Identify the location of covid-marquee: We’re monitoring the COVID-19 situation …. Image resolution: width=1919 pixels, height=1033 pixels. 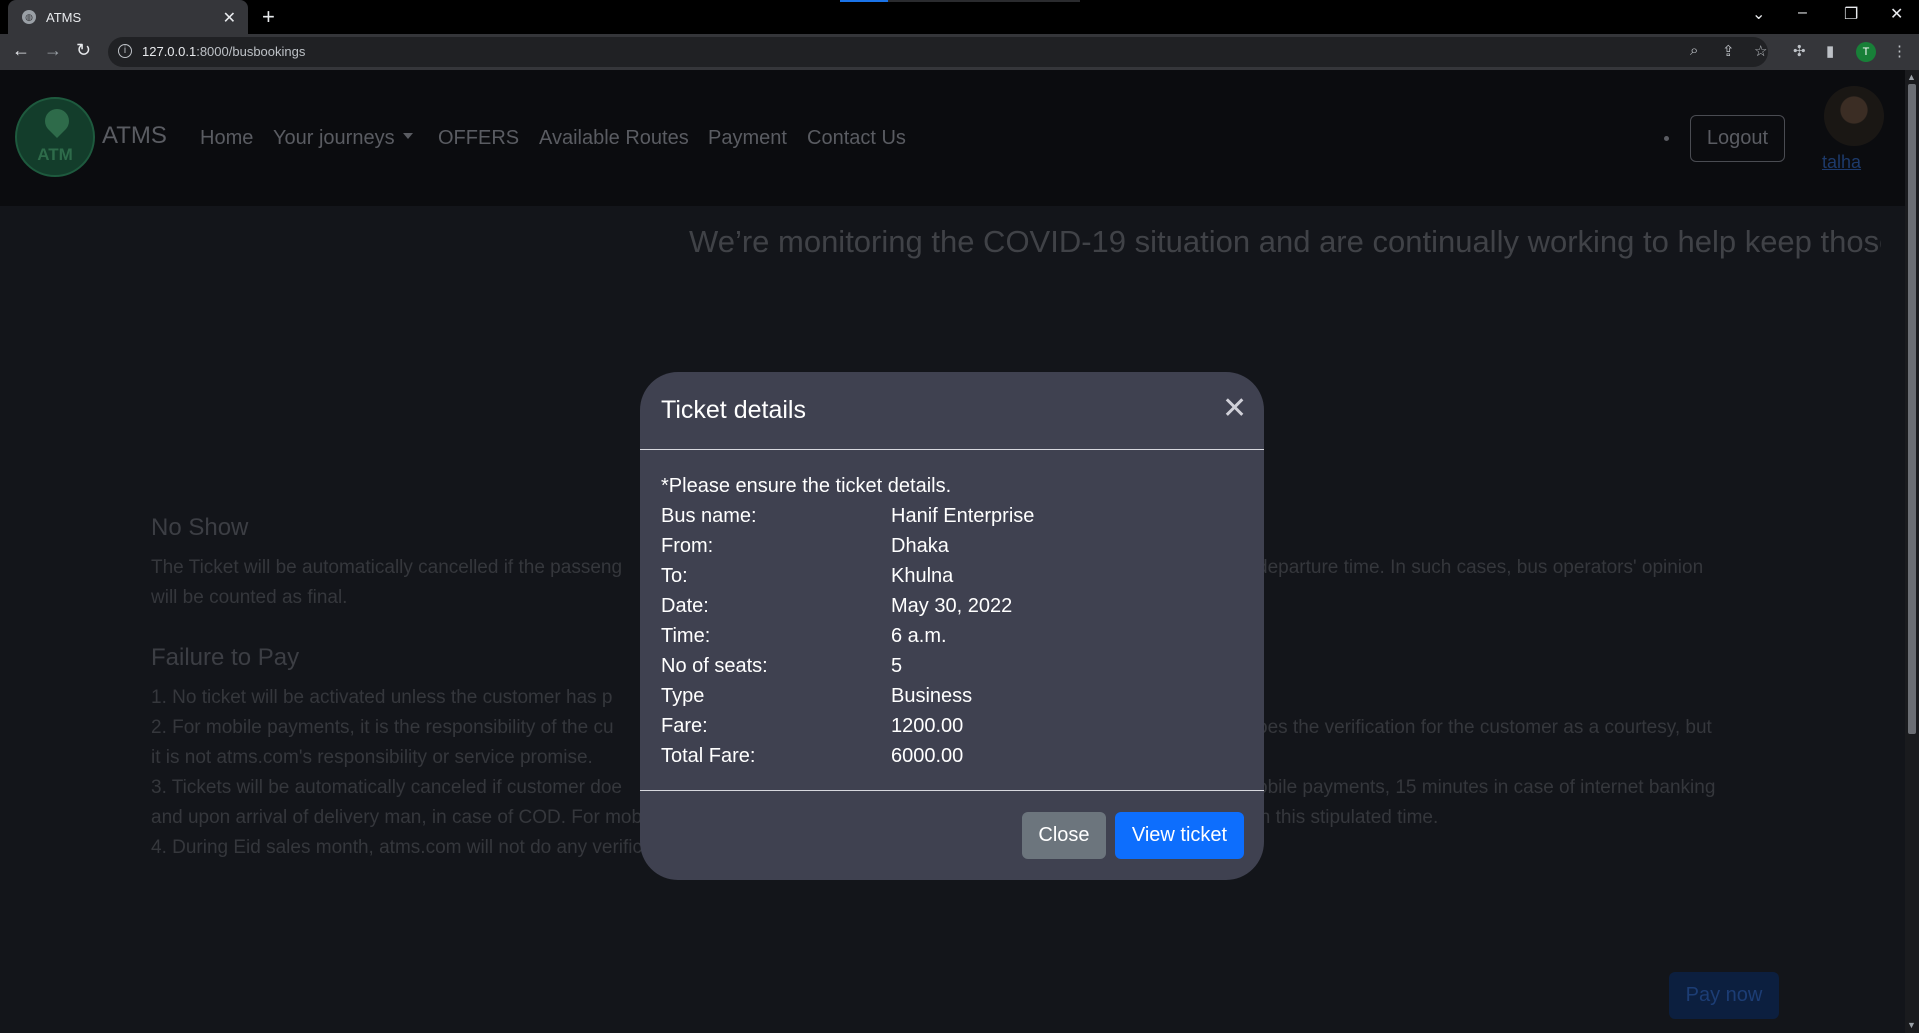
(1285, 241).